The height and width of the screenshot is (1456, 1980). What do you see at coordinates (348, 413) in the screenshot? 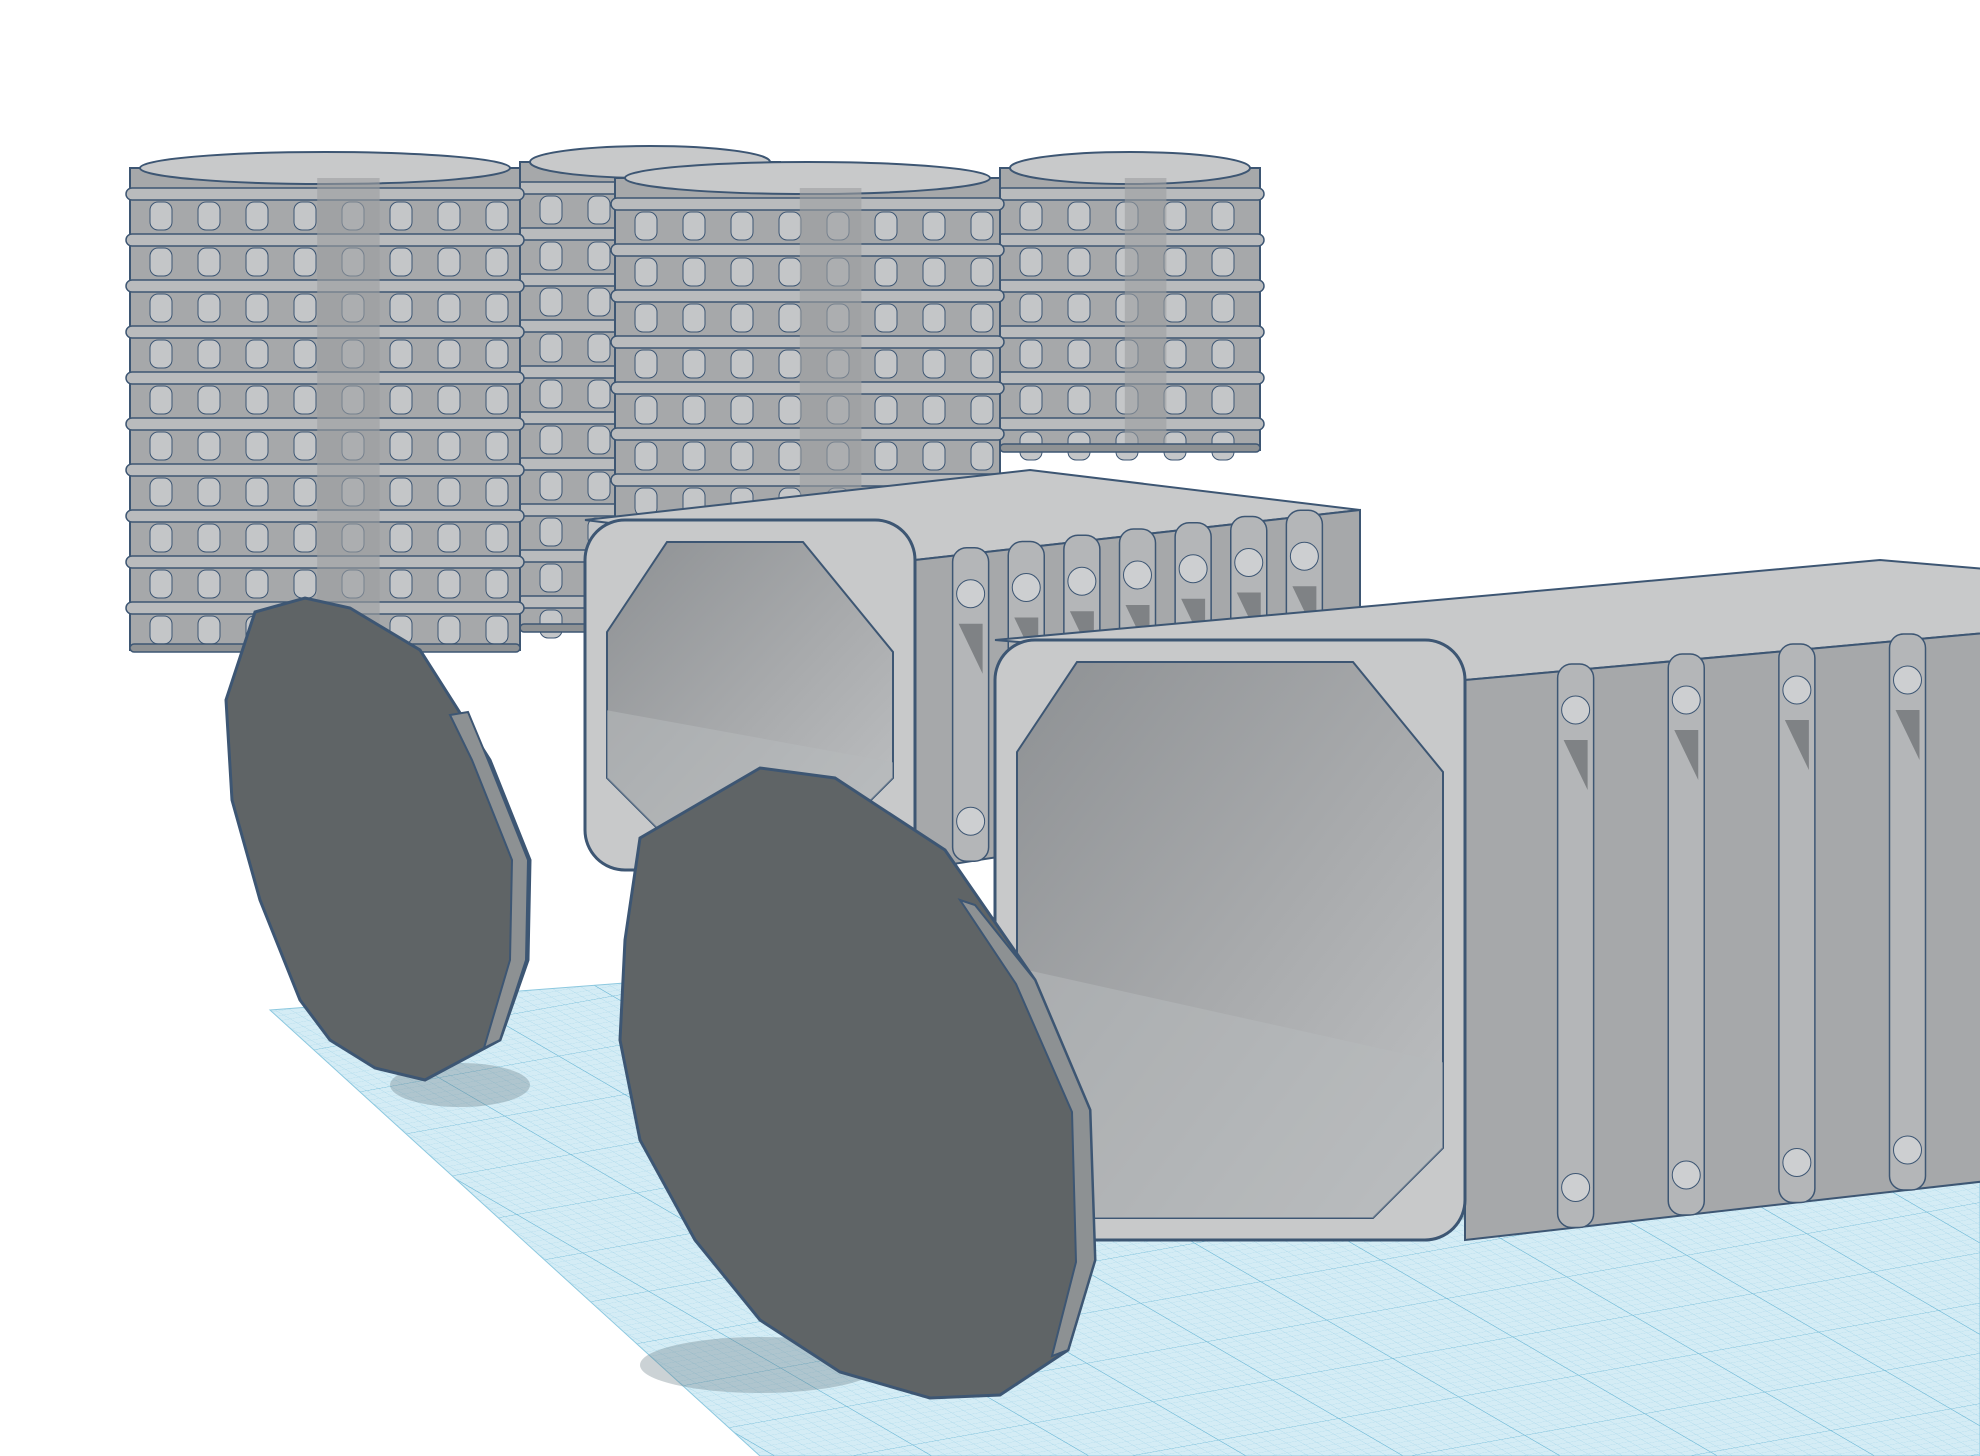
I see `column-shade` at bounding box center [348, 413].